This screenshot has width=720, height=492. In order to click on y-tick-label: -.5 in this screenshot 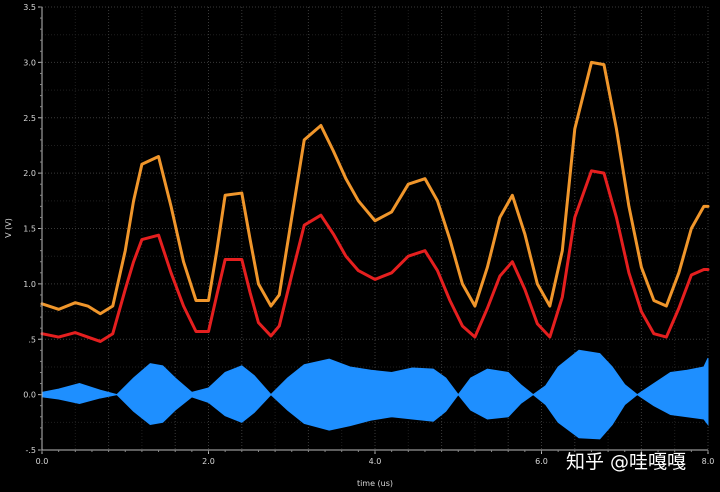, I will do `click(30, 450)`.